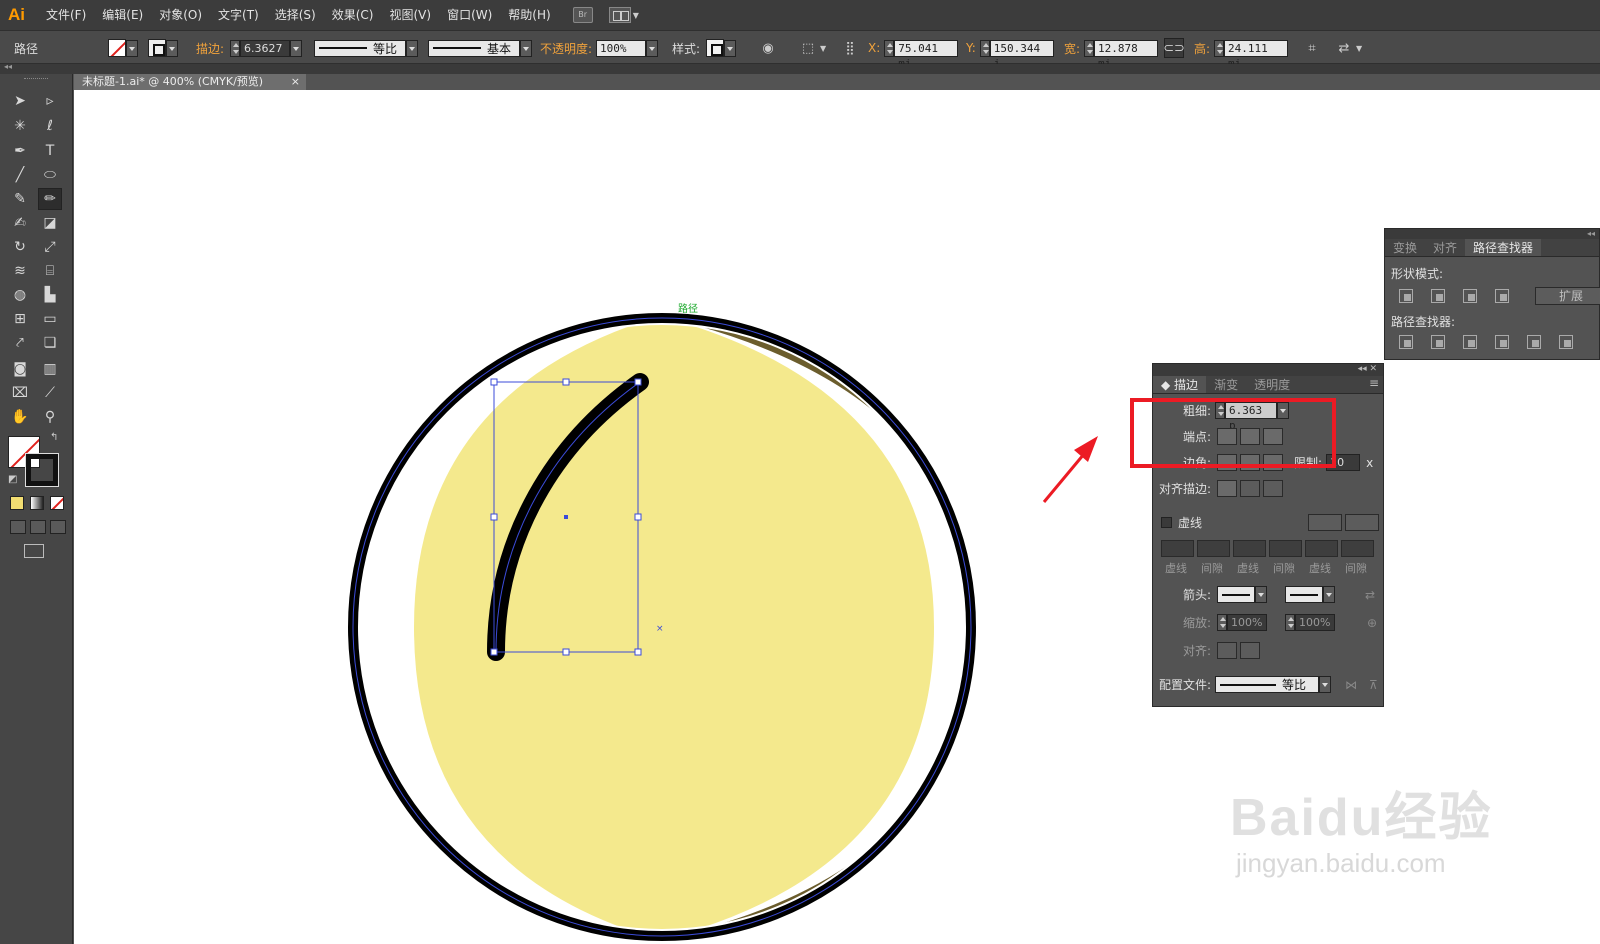  What do you see at coordinates (20, 319) in the screenshot?
I see `mesh-tool-icon: ⊞` at bounding box center [20, 319].